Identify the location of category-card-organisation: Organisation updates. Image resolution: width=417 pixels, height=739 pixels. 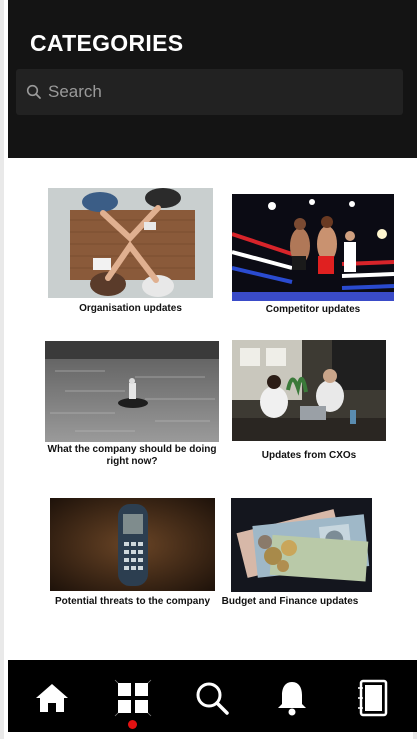
(130, 253).